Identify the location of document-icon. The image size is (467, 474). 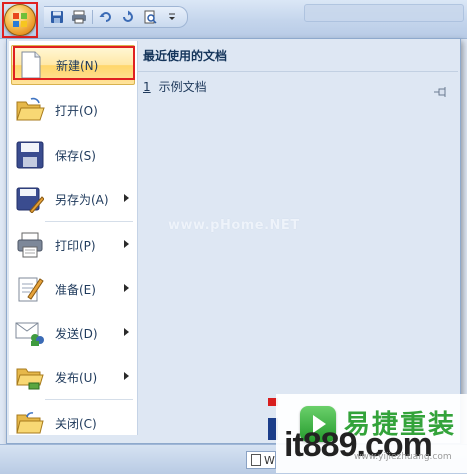
(256, 460).